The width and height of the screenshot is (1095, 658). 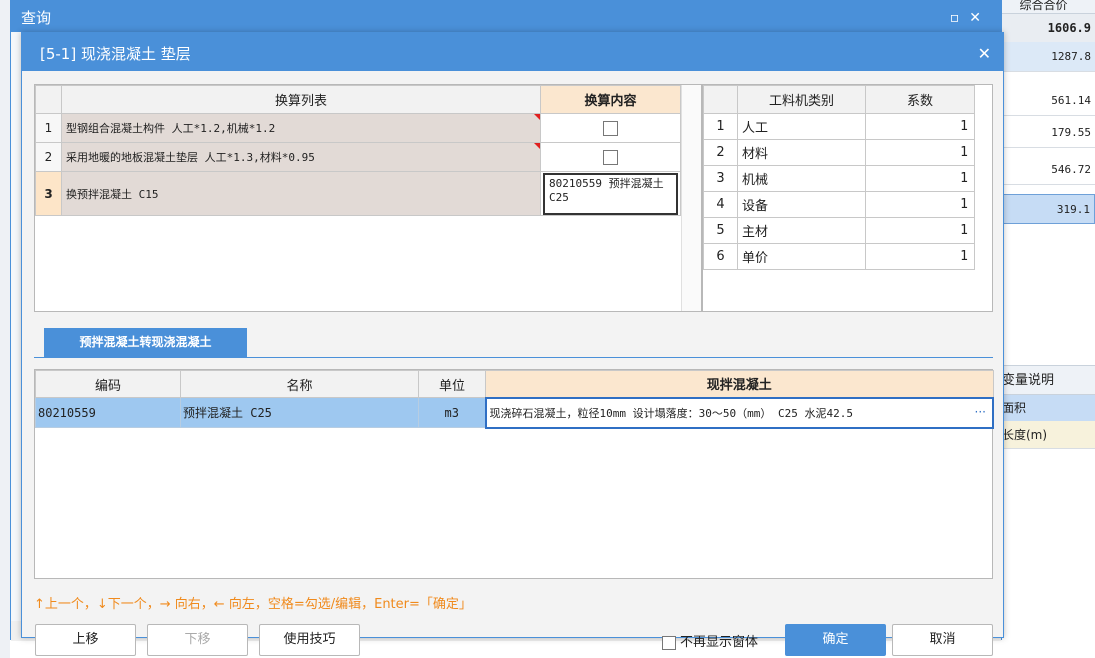 I want to click on category-cell: 人工, so click(x=801, y=126).